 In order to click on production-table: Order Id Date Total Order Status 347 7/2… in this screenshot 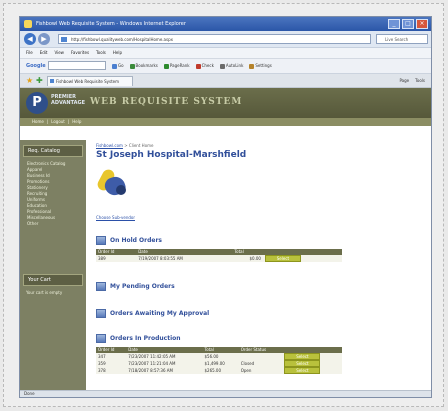, I will do `click(219, 360)`.